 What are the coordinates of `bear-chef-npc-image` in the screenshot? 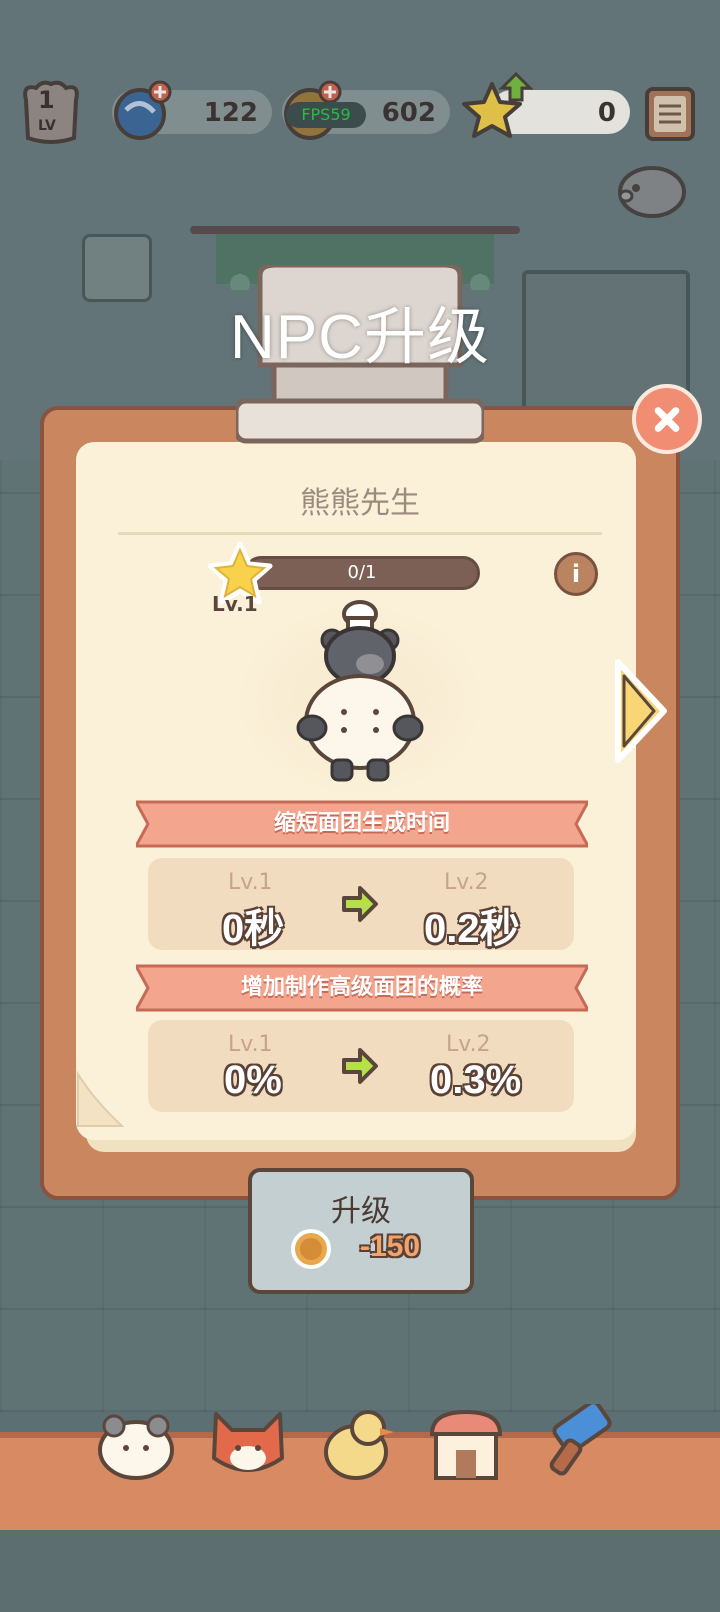 It's located at (360, 691).